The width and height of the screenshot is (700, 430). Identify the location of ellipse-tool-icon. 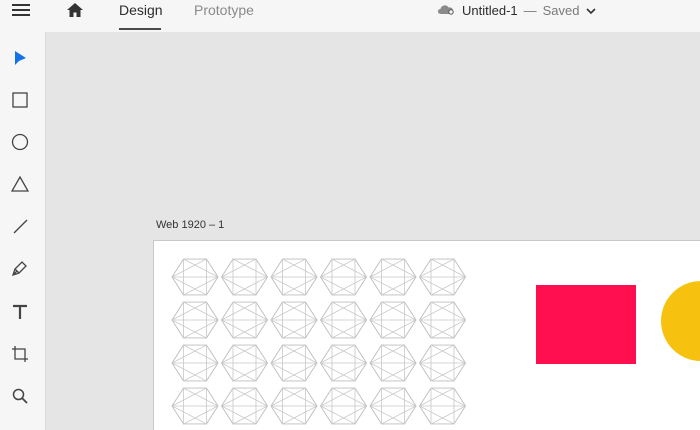
(20, 142).